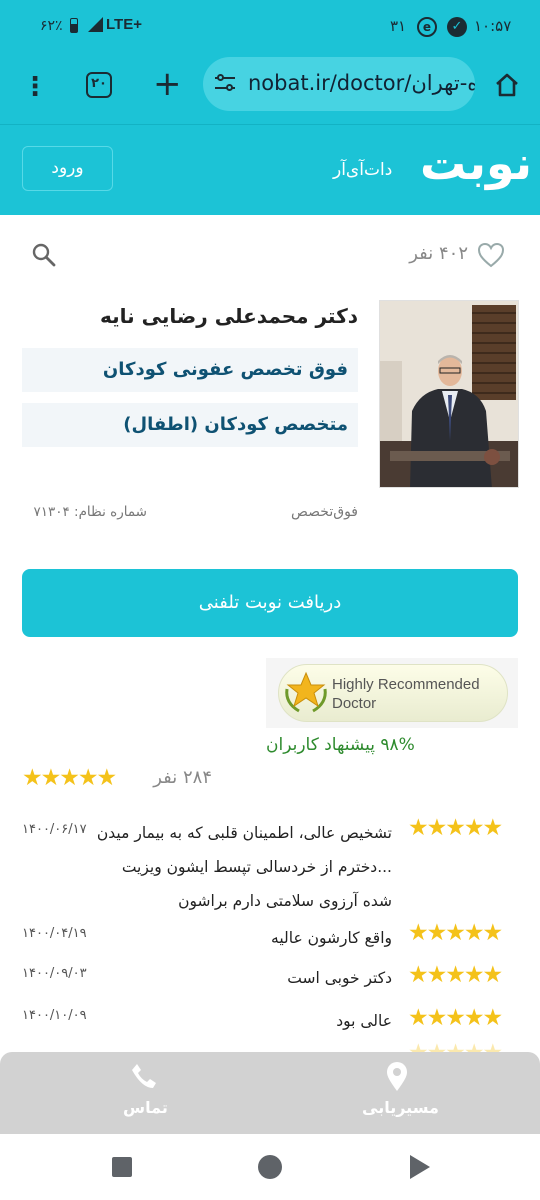 This screenshot has height=1200, width=540. Describe the element at coordinates (406, 684) in the screenshot. I see `badge-line-1: Highly Recommended` at that location.